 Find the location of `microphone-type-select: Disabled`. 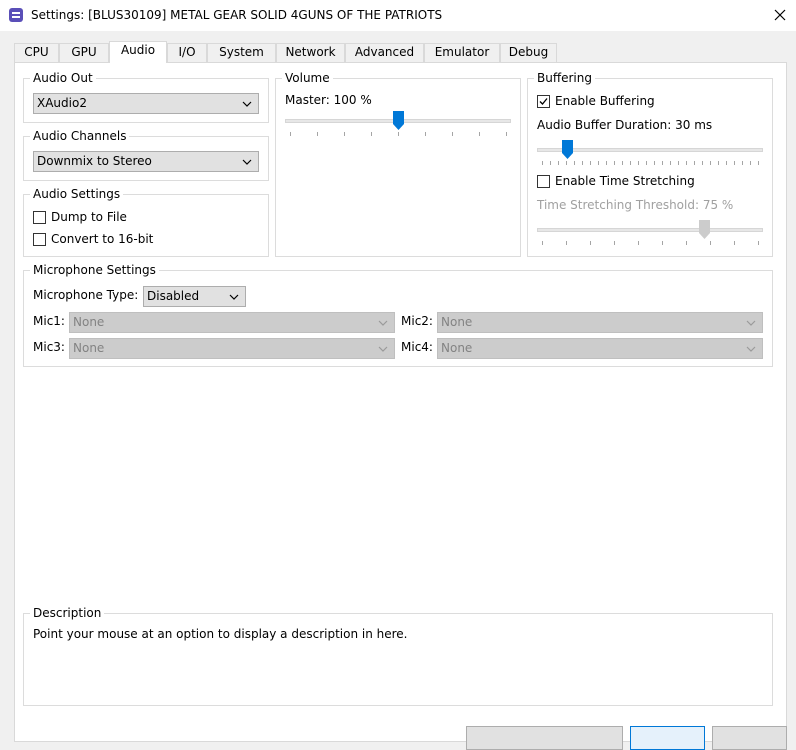

microphone-type-select: Disabled is located at coordinates (194, 296).